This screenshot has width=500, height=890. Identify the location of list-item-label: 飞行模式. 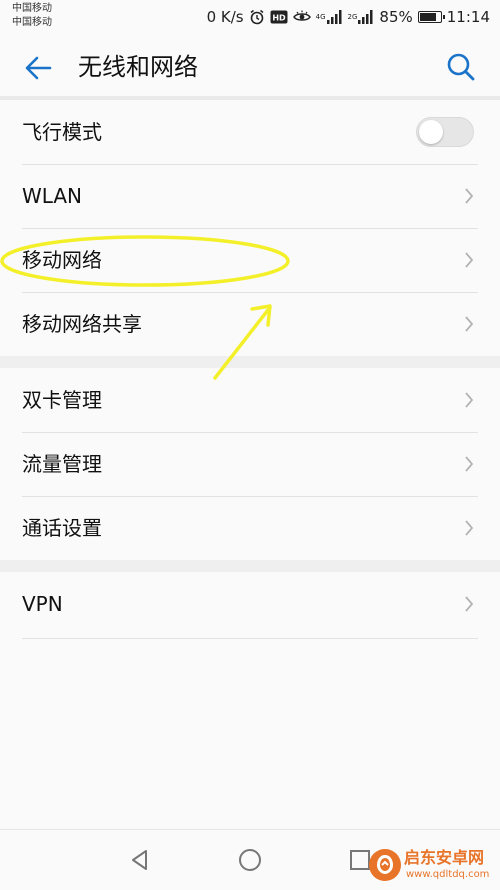
(62, 132).